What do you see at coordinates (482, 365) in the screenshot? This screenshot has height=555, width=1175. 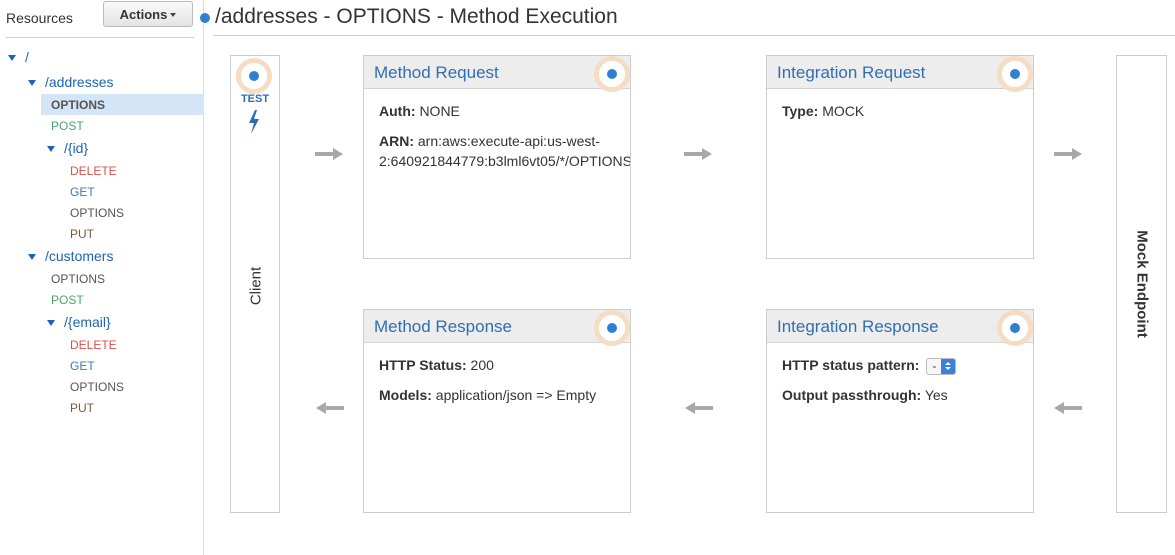 I see `http-status-value: 200` at bounding box center [482, 365].